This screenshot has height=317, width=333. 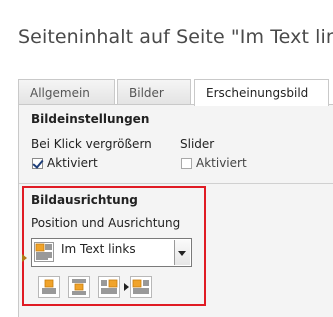 I want to click on align-text-left-icon, so click(x=140, y=286).